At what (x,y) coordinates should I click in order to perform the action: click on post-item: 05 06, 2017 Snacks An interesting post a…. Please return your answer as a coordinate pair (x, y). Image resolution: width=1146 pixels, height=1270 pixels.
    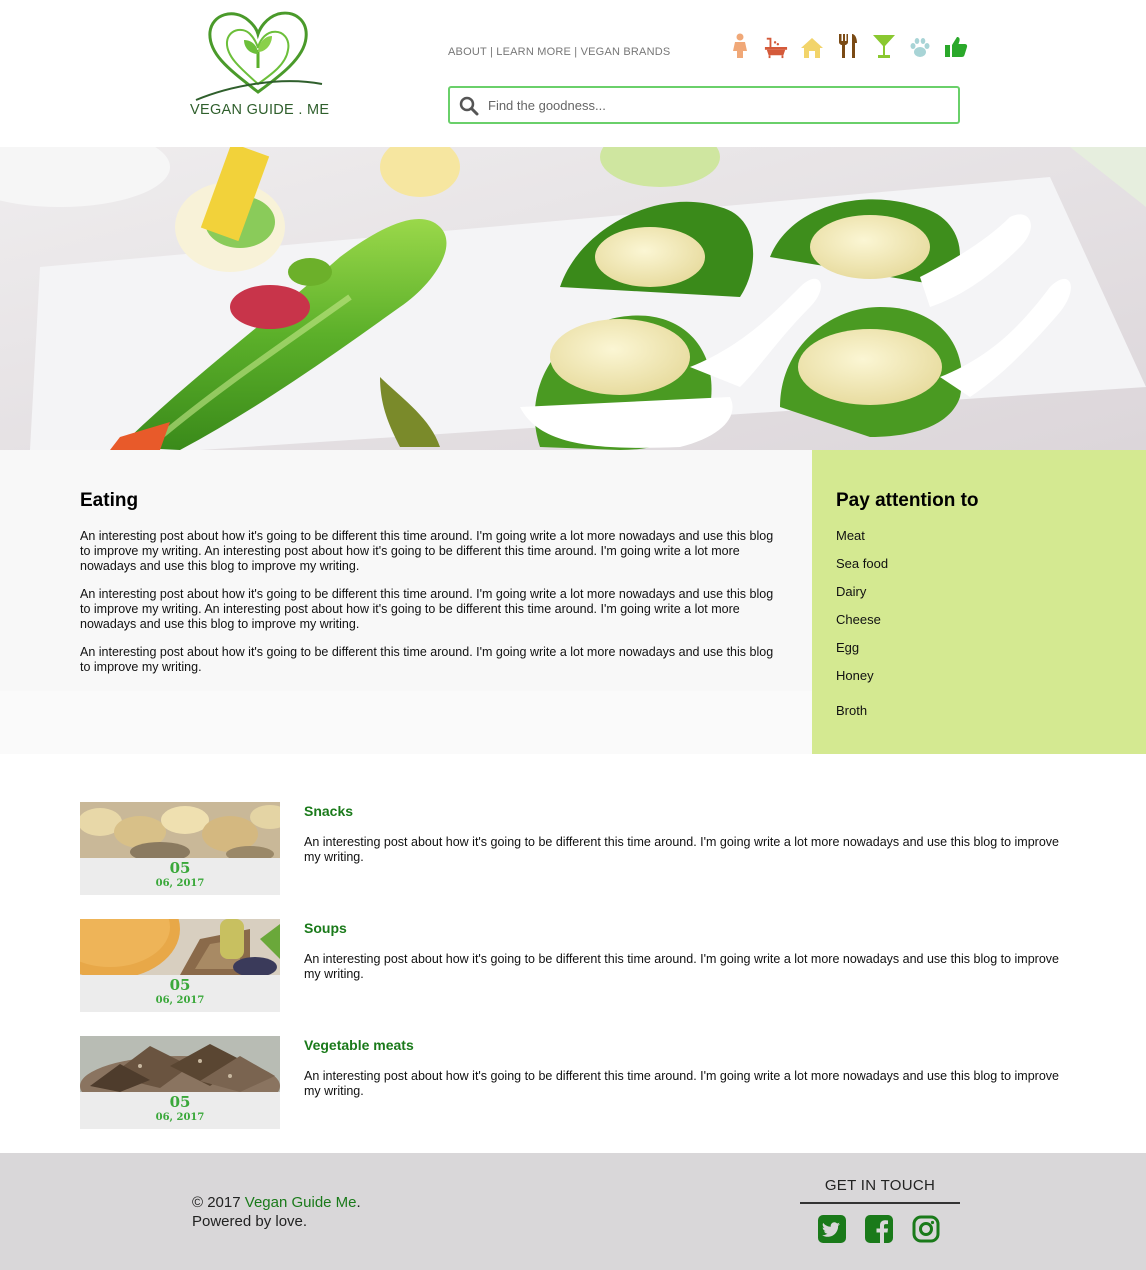
    Looking at the image, I should click on (575, 848).